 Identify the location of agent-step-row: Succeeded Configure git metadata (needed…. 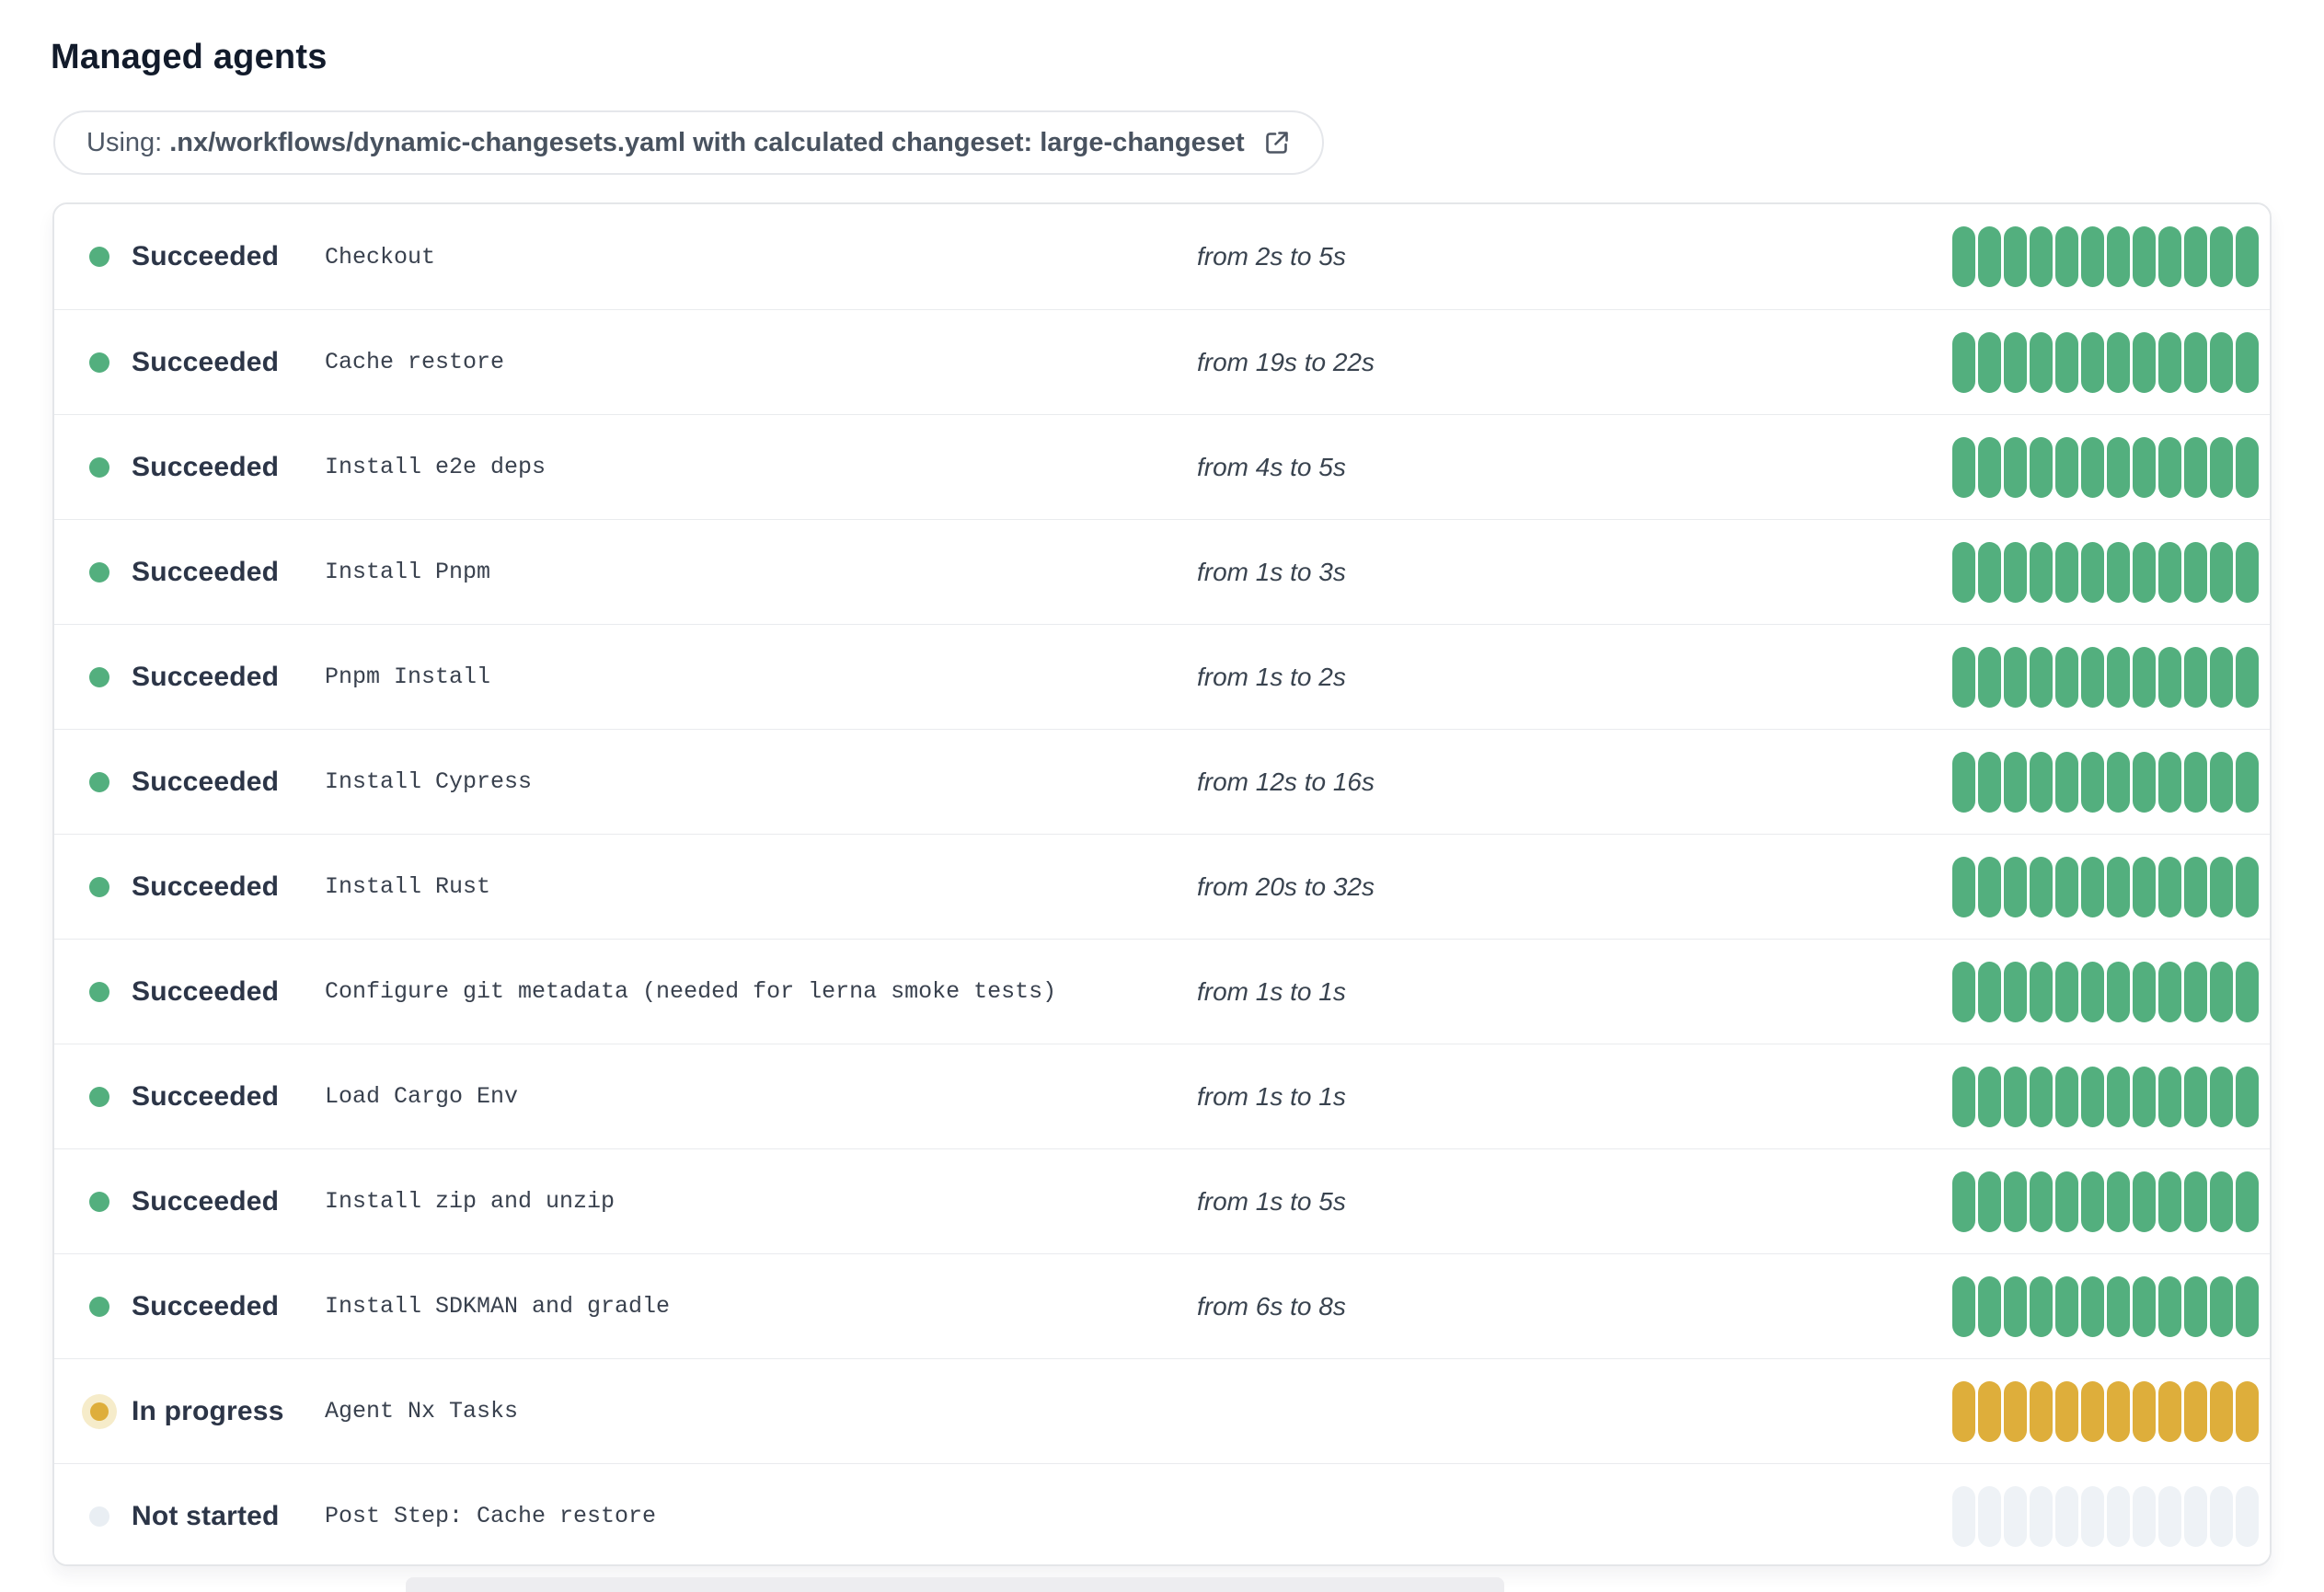
(1162, 991).